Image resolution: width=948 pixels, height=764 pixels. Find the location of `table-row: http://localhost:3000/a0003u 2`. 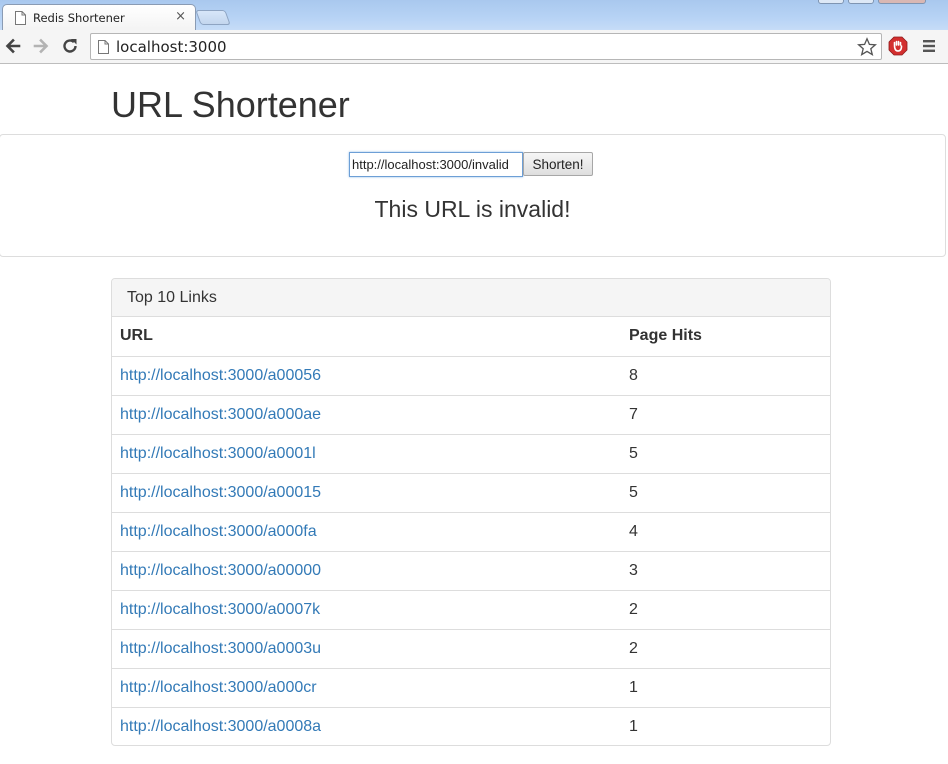

table-row: http://localhost:3000/a0003u 2 is located at coordinates (471, 648).